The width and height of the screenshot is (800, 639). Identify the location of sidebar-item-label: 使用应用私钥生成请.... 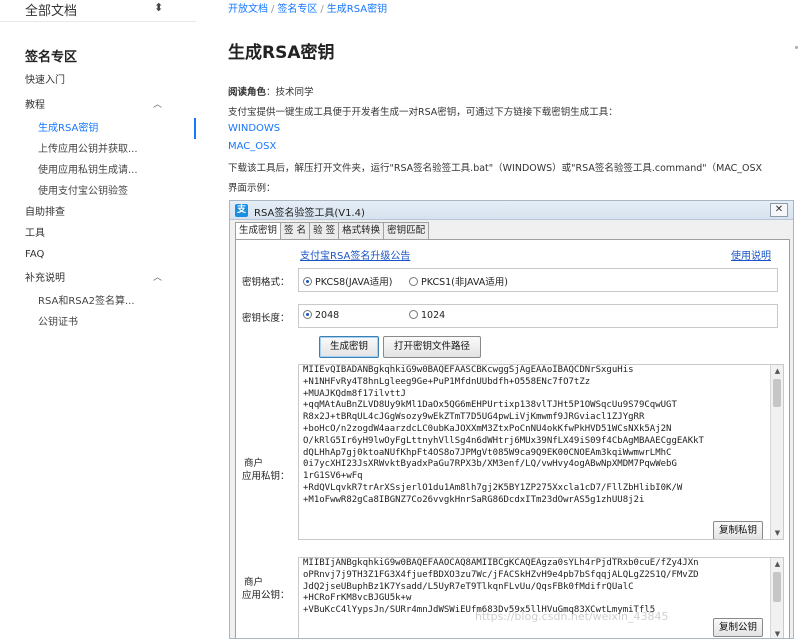
(88, 170).